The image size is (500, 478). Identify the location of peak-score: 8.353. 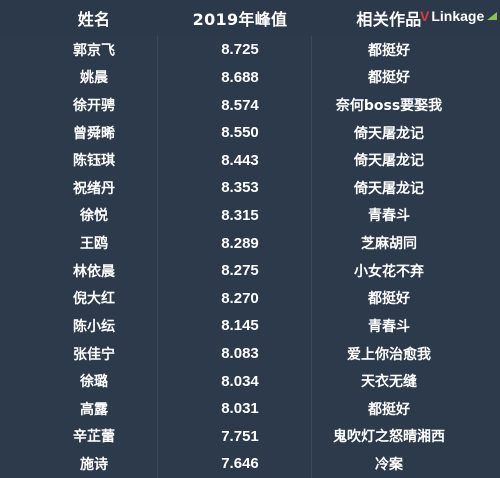
(240, 188).